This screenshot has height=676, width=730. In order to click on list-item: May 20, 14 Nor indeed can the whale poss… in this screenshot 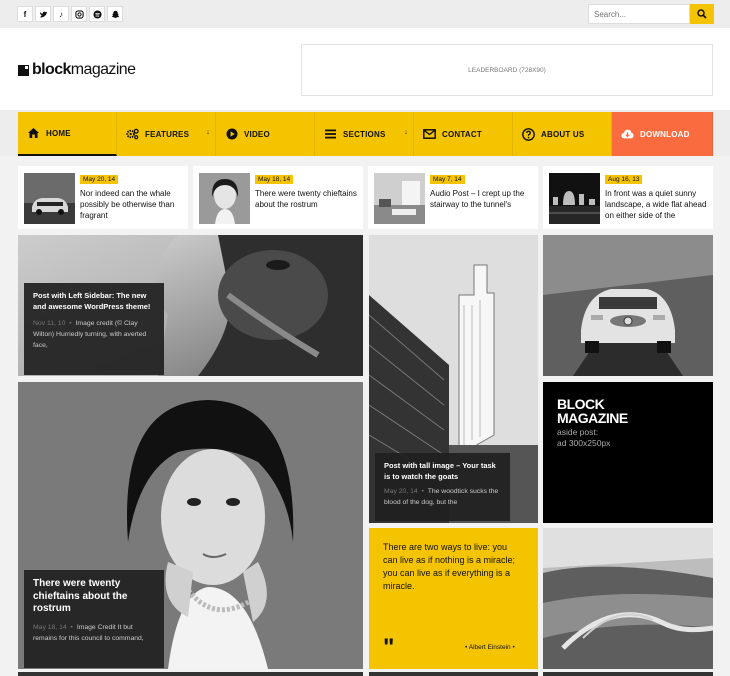, I will do `click(103, 197)`.